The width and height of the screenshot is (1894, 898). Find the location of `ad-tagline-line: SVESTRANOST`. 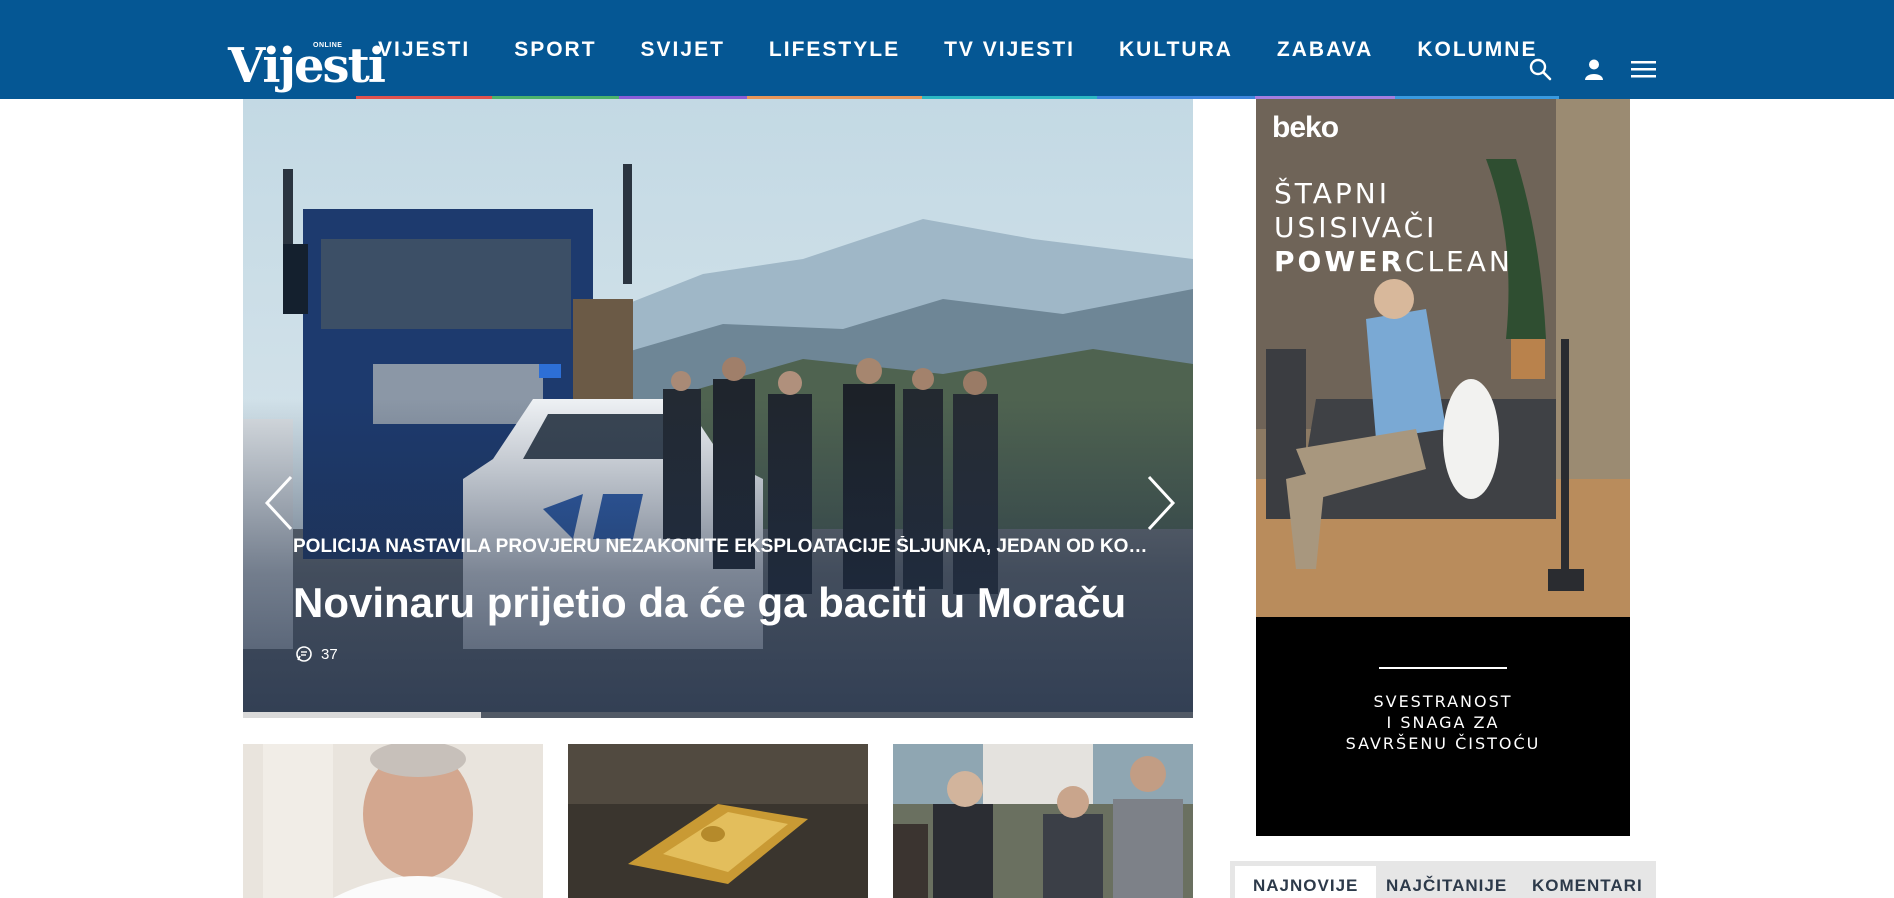

ad-tagline-line: SVESTRANOST is located at coordinates (1443, 701).